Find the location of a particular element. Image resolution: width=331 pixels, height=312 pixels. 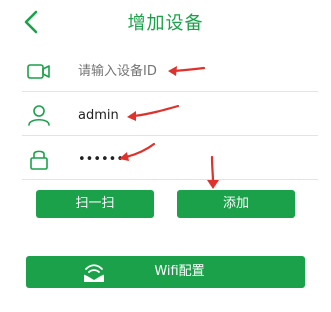

password-row: •••••• is located at coordinates (170, 160).